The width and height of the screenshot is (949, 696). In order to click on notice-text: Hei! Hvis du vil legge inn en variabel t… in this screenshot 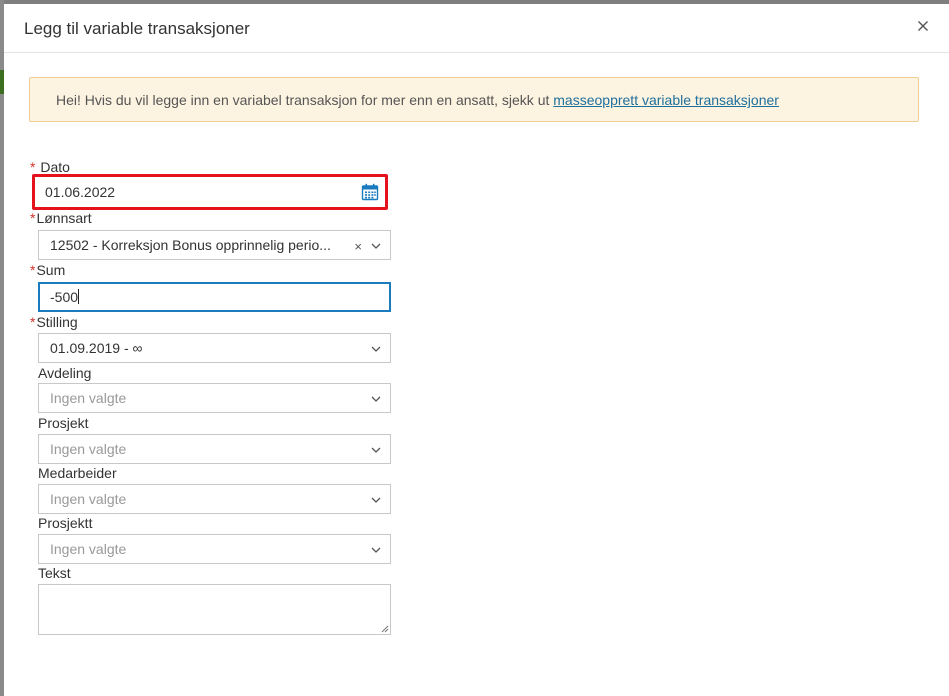, I will do `click(305, 100)`.